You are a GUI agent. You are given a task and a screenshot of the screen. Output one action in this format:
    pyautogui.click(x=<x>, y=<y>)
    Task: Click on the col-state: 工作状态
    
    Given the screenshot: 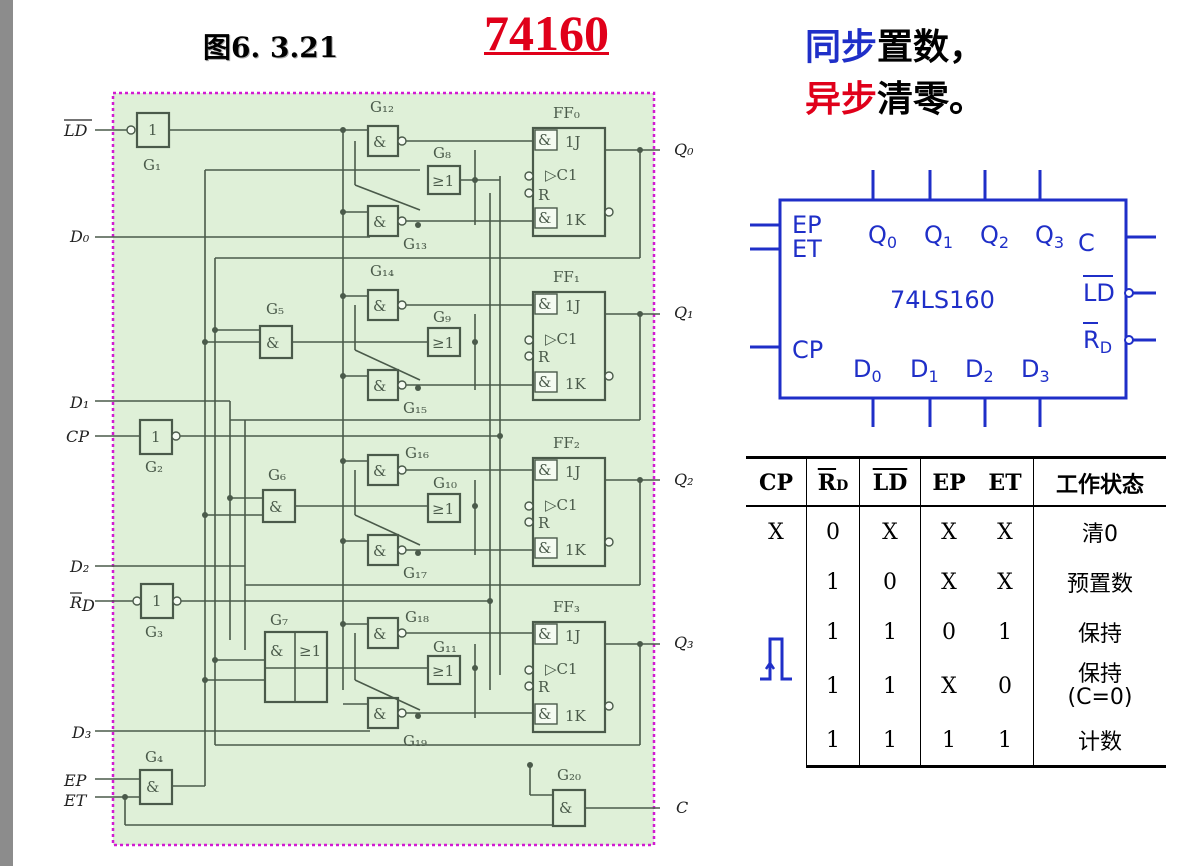 What is the action you would take?
    pyautogui.click(x=1099, y=481)
    